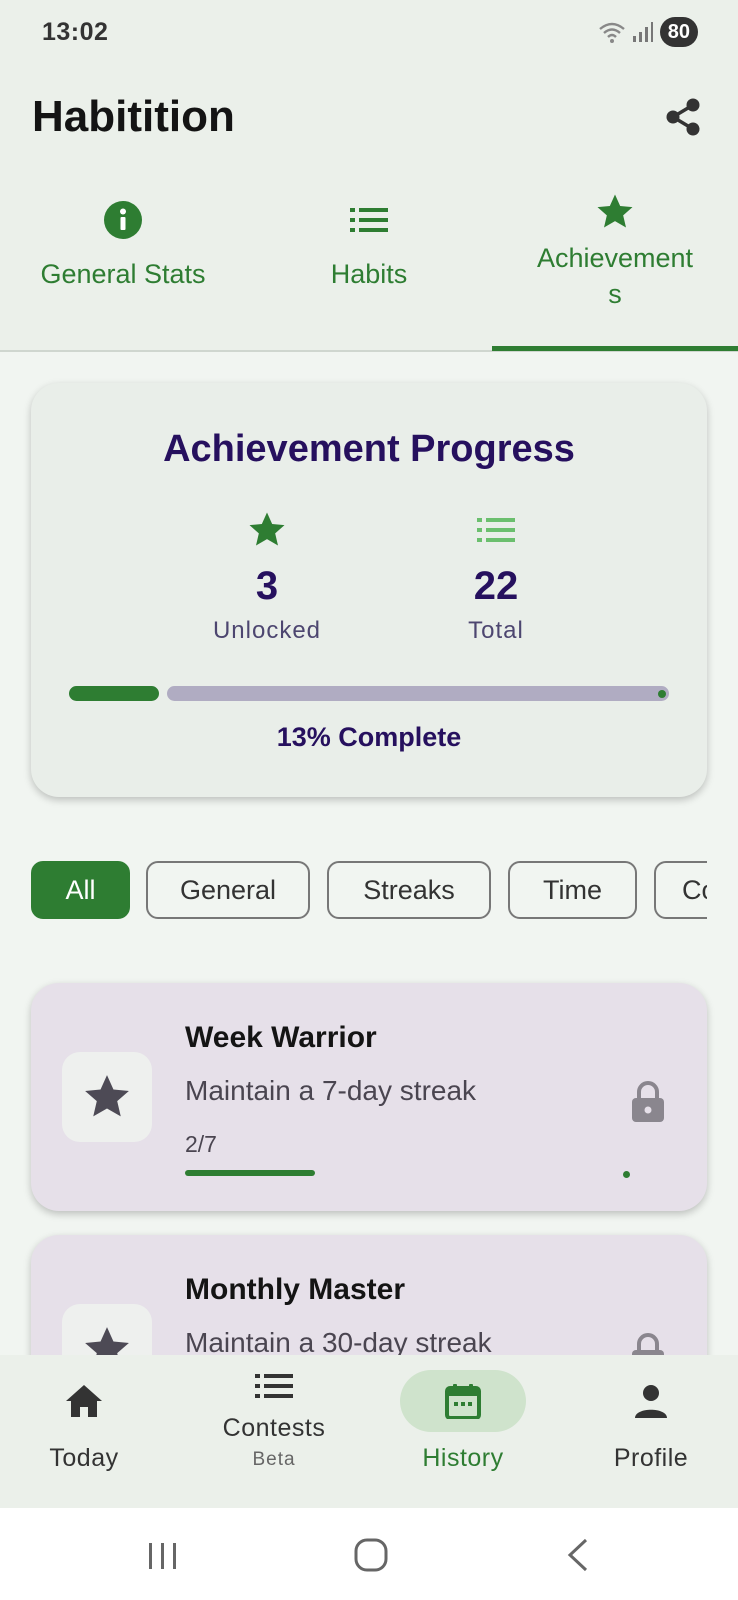 This screenshot has height=1600, width=738. I want to click on nav-contests: Contests Beta, so click(274, 1420).